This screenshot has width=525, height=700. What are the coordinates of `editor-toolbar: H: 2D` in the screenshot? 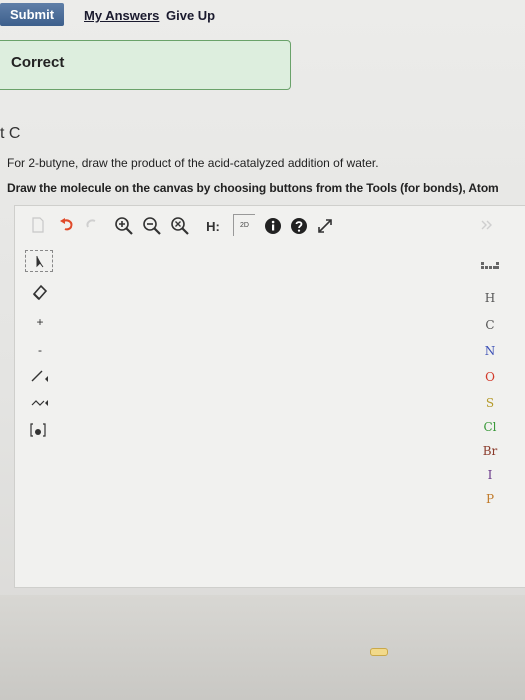 It's located at (270, 225).